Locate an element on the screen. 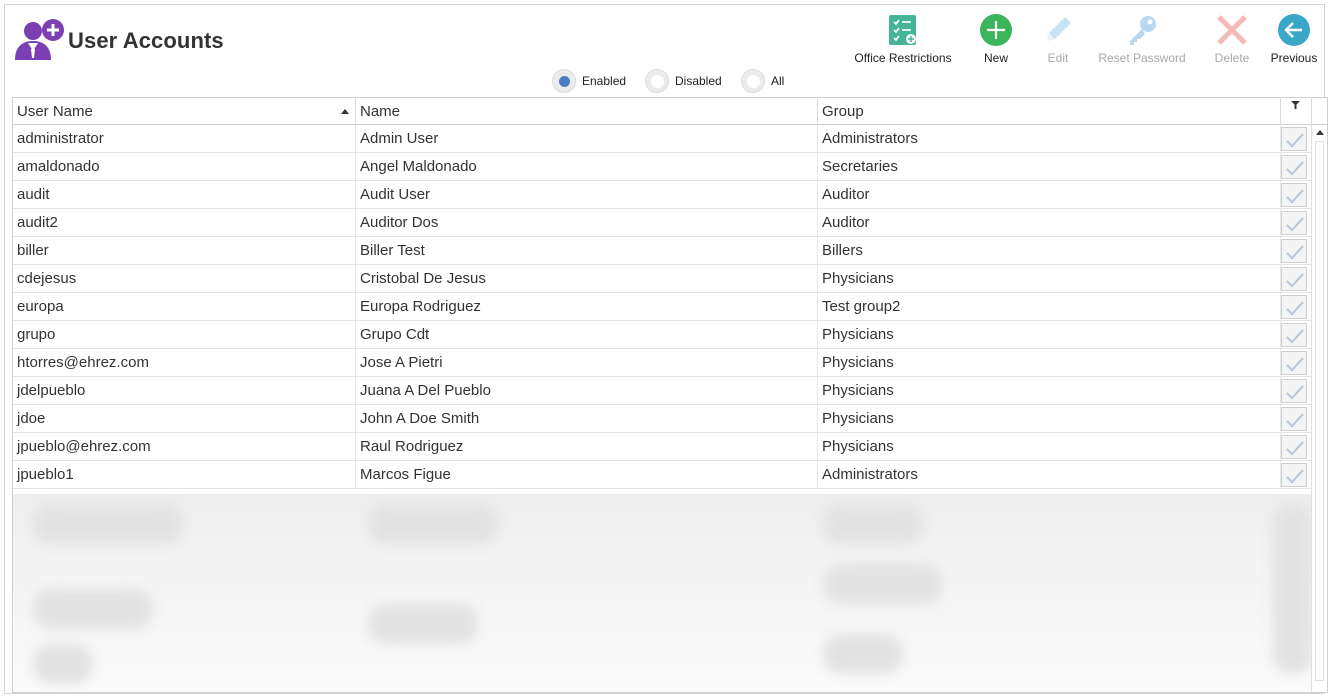 The height and width of the screenshot is (698, 1329). cell-name: Audit User is located at coordinates (587, 194).